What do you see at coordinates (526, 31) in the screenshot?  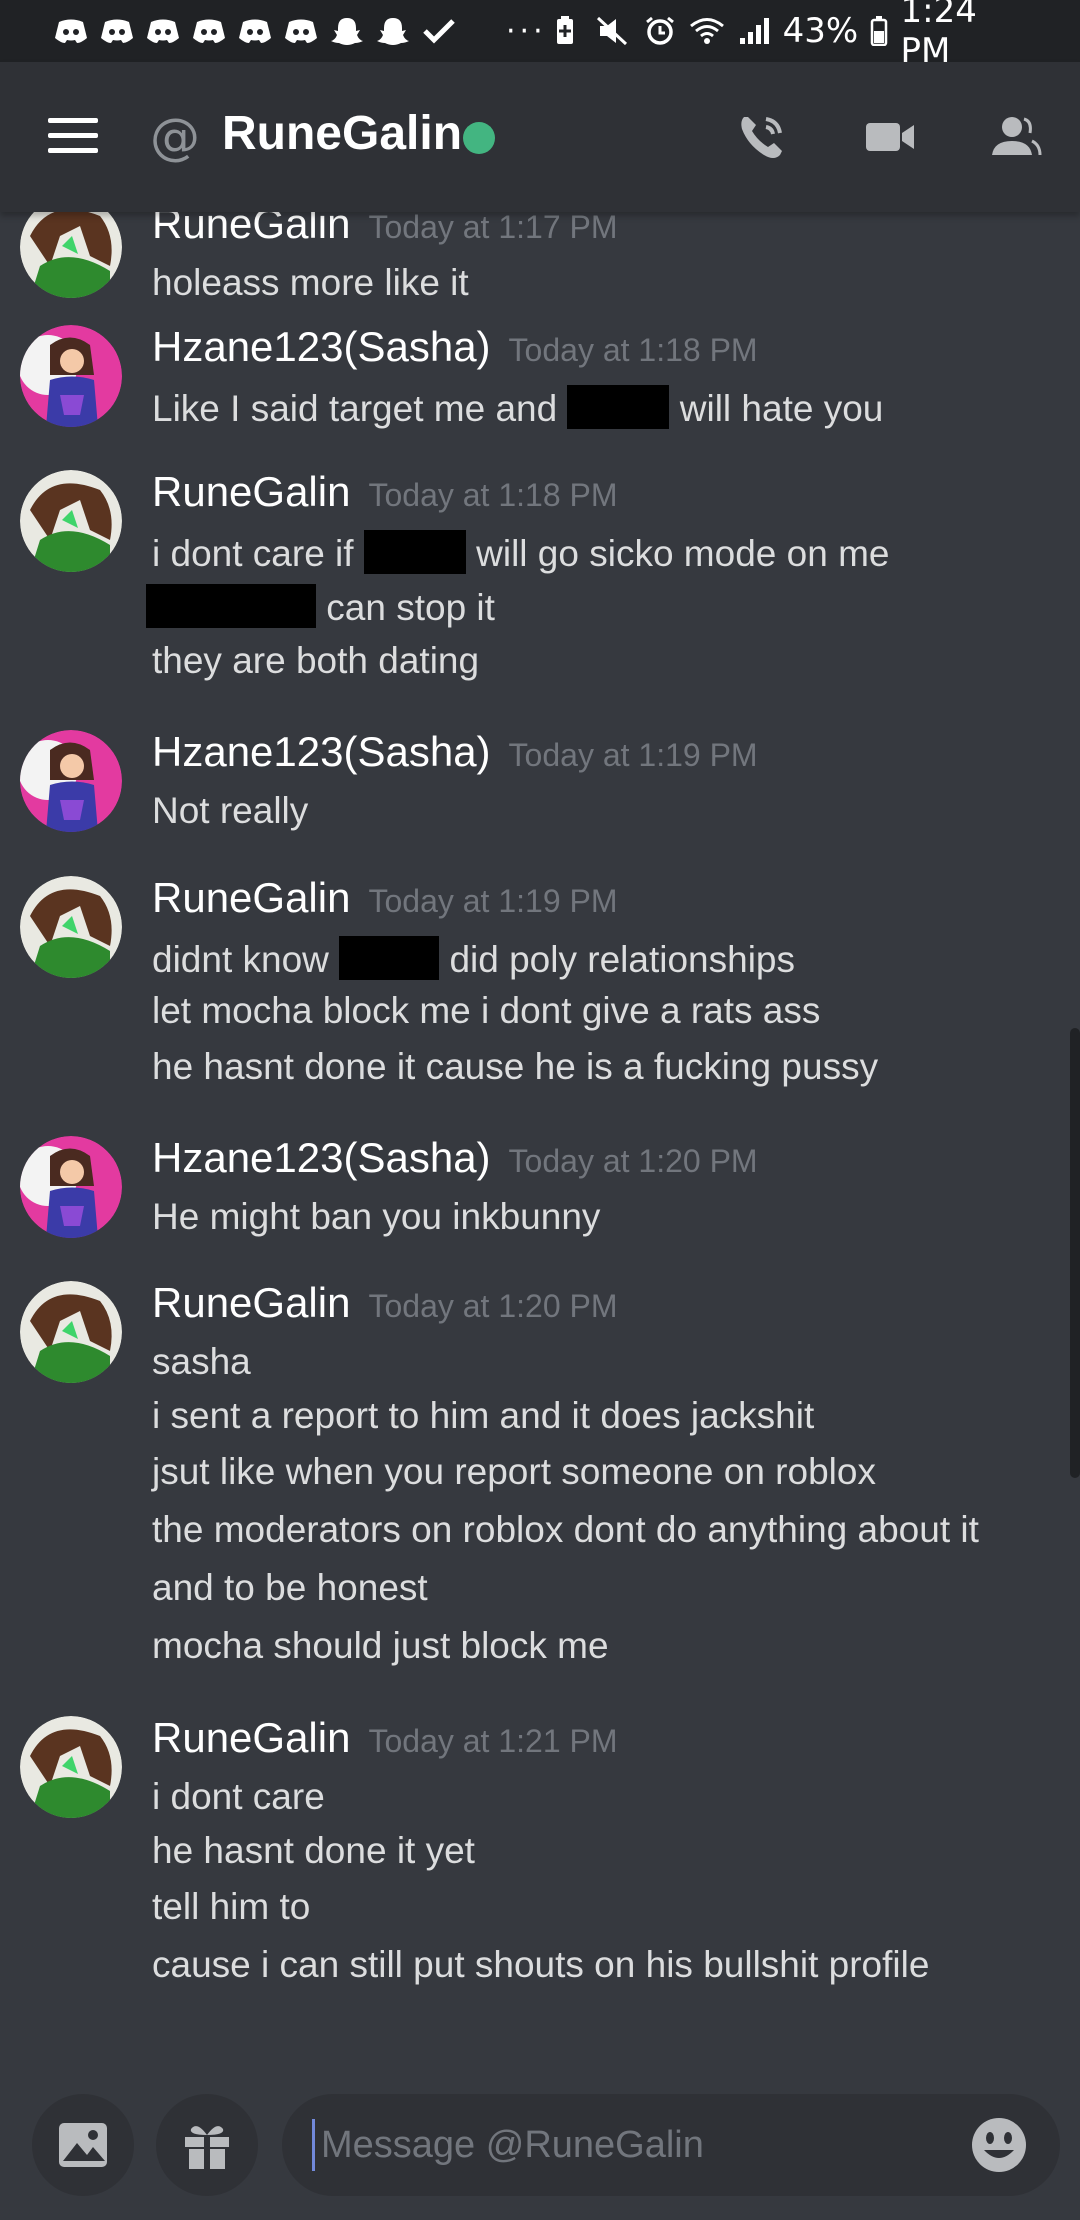 I see `more-notifications-indicator: ···` at bounding box center [526, 31].